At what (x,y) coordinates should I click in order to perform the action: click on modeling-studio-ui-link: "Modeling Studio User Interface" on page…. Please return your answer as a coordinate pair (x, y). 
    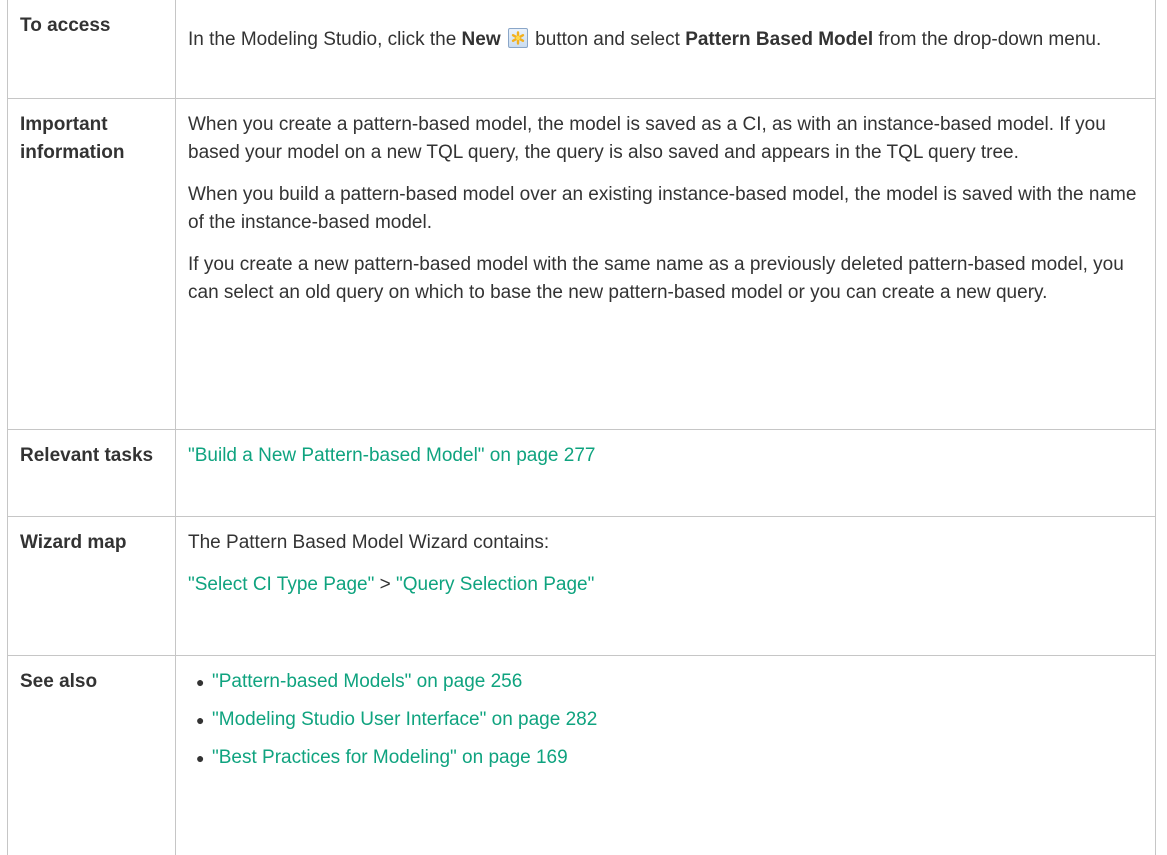
    Looking at the image, I should click on (404, 720).